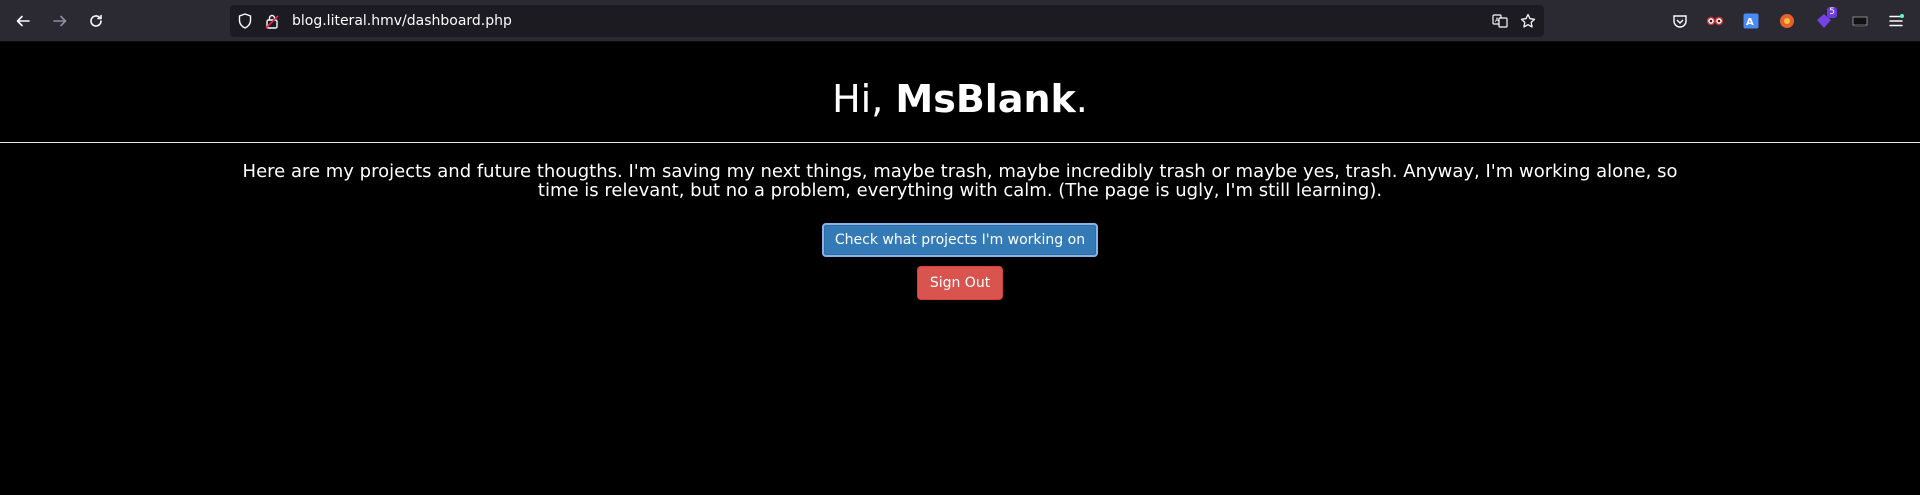 This screenshot has width=1920, height=495. What do you see at coordinates (960, 142) in the screenshot?
I see `divider` at bounding box center [960, 142].